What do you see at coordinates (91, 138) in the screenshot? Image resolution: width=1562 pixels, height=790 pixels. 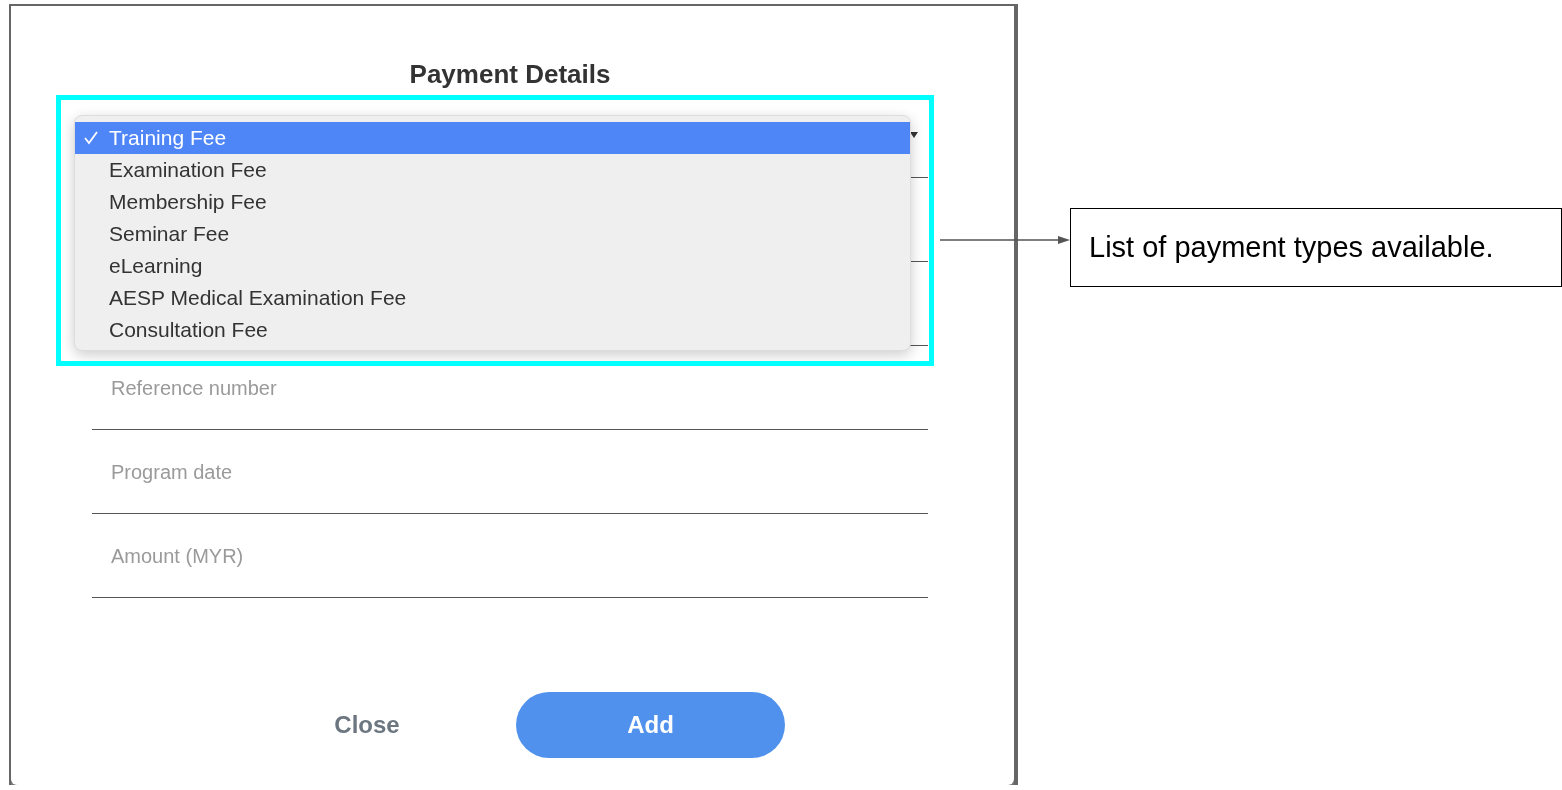 I see `check-icon` at bounding box center [91, 138].